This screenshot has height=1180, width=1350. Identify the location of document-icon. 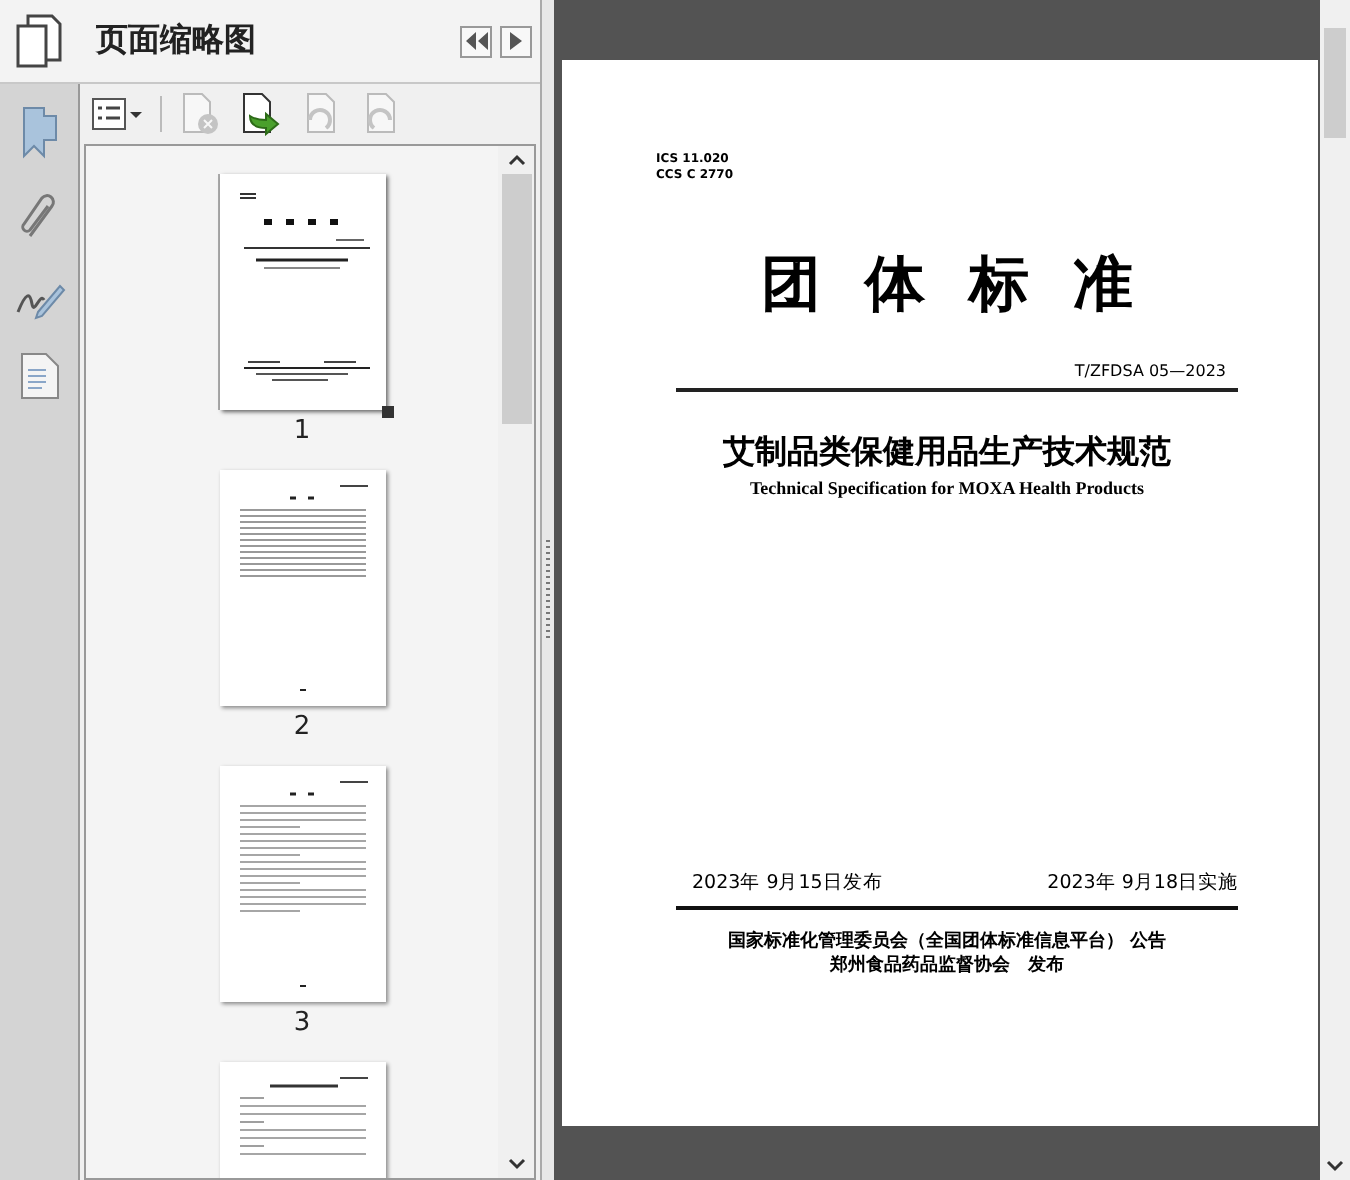
(39, 376).